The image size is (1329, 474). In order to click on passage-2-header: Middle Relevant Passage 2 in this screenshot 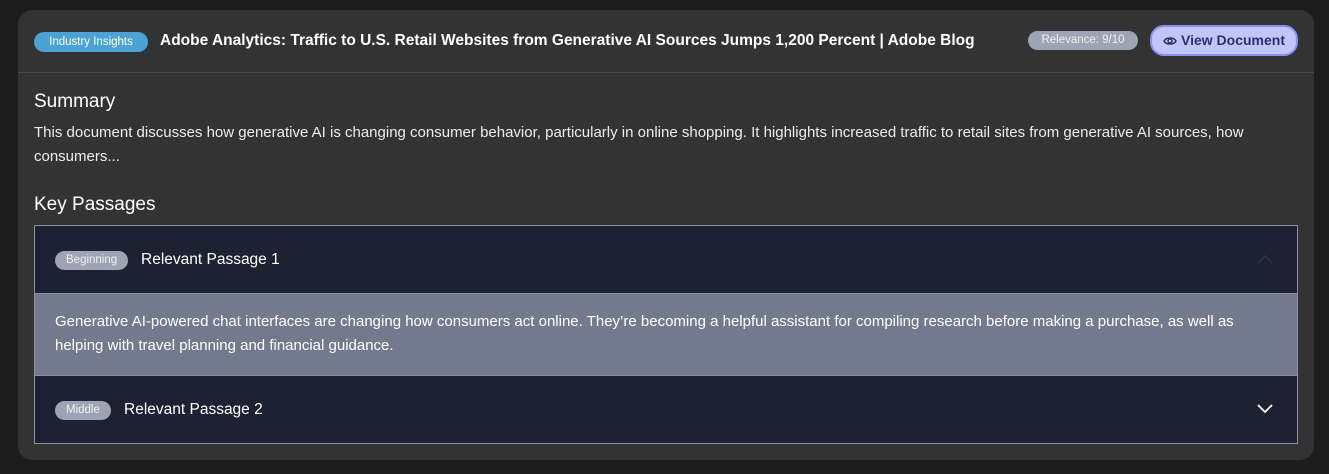, I will do `click(666, 408)`.